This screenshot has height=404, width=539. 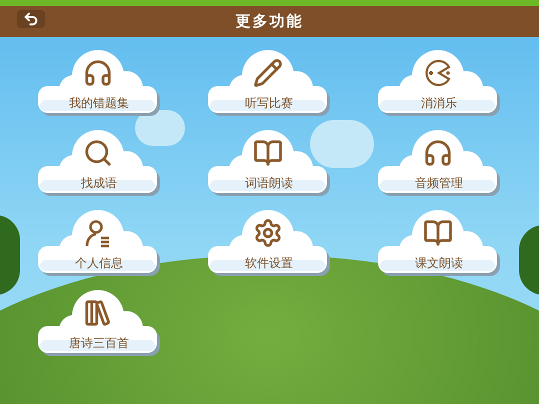 What do you see at coordinates (98, 313) in the screenshot?
I see `books-icon` at bounding box center [98, 313].